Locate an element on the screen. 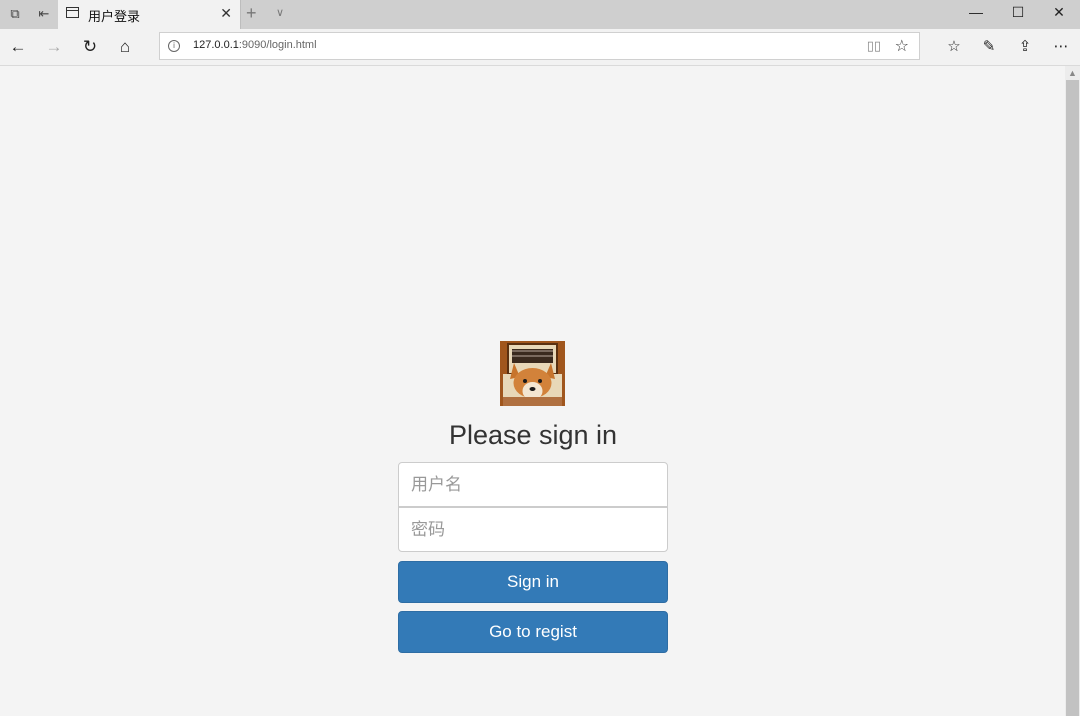 Image resolution: width=1080 pixels, height=716 pixels. address-bar: i 127.0.0.1:9090/login.html ▯▯ ☆ is located at coordinates (539, 46).